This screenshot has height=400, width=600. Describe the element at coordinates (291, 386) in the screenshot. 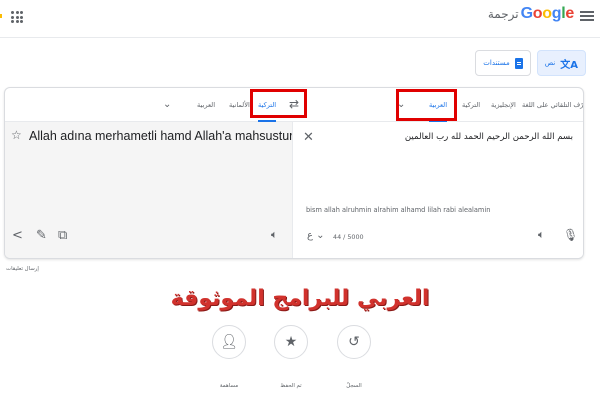

I see `saved-label: تم الحفظ` at that location.